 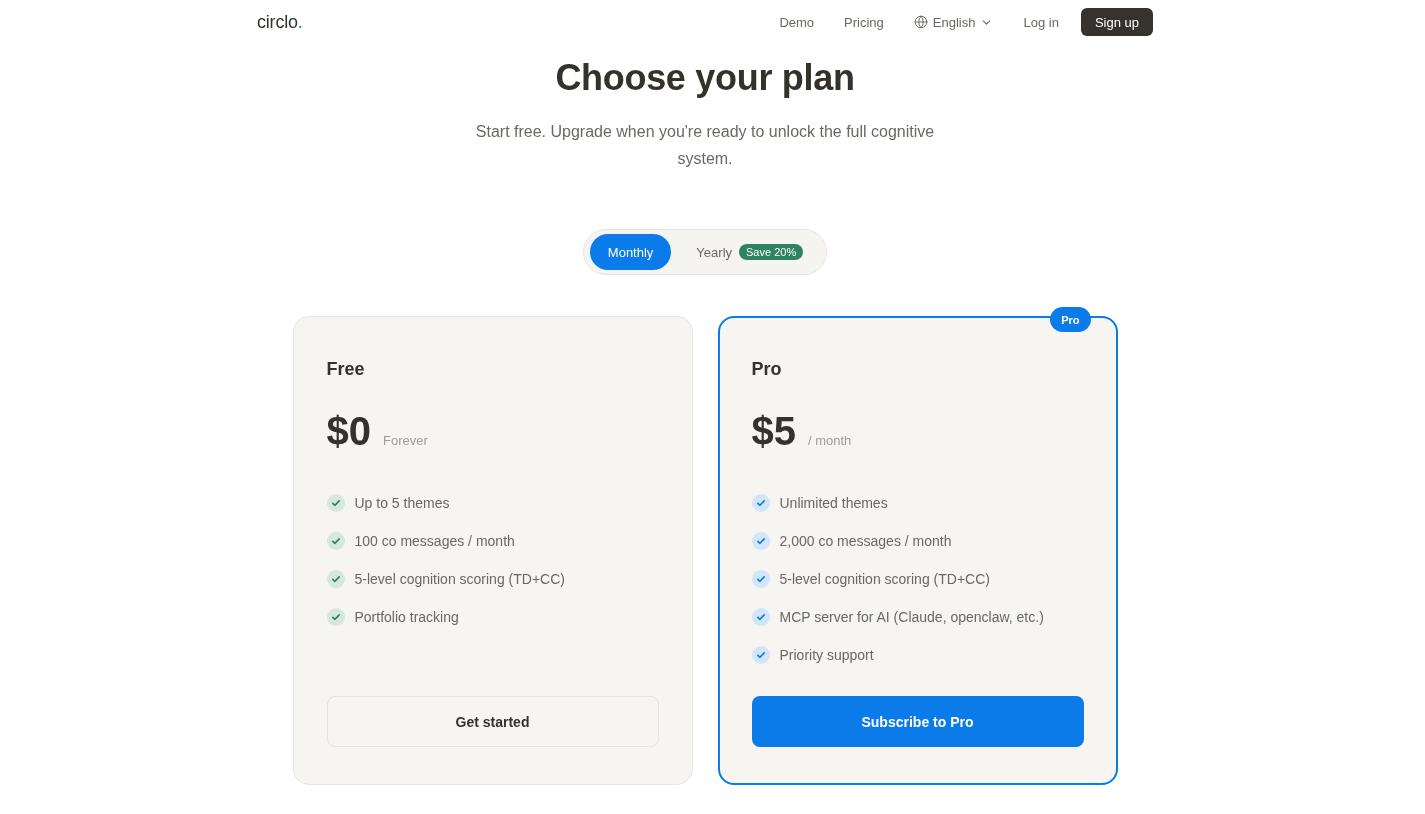 What do you see at coordinates (280, 22) in the screenshot?
I see `logo: circlo.` at bounding box center [280, 22].